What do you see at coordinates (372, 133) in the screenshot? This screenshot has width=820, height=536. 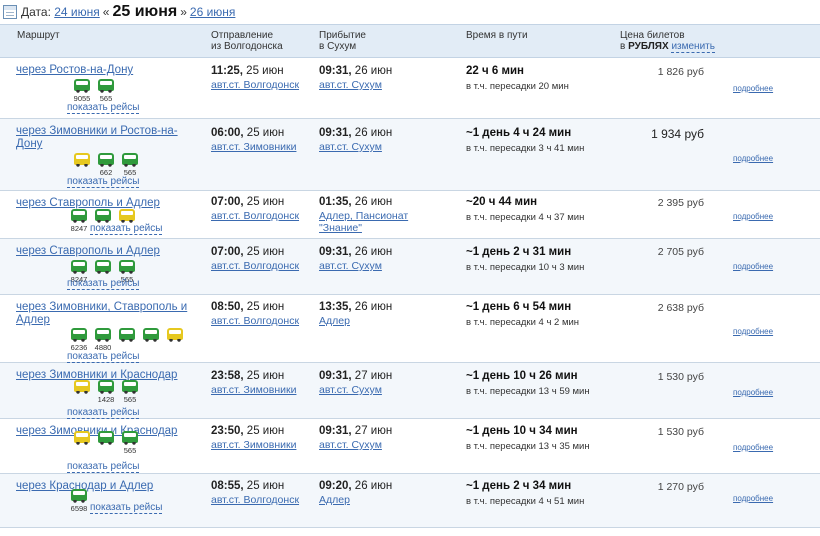 I see `arrival-date: 26 июн` at bounding box center [372, 133].